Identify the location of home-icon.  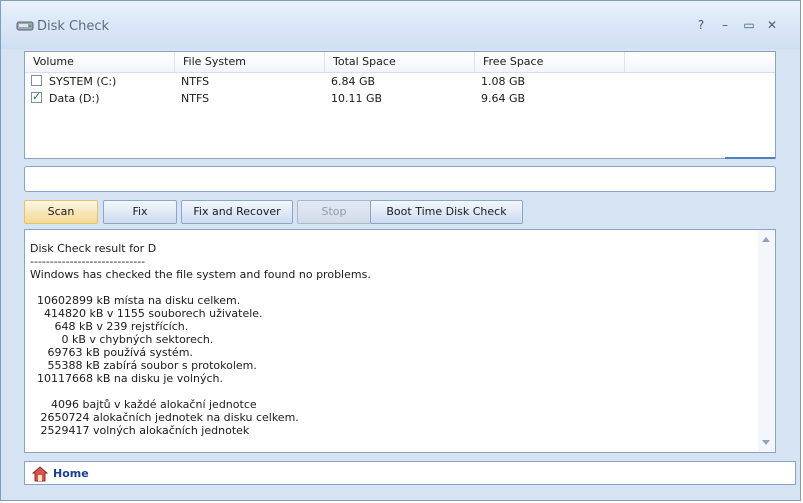
(40, 474).